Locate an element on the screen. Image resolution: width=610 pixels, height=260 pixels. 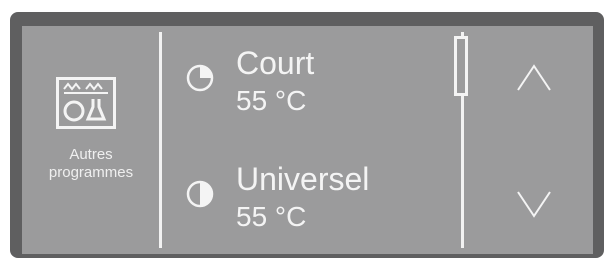
divider-left is located at coordinates (160, 140).